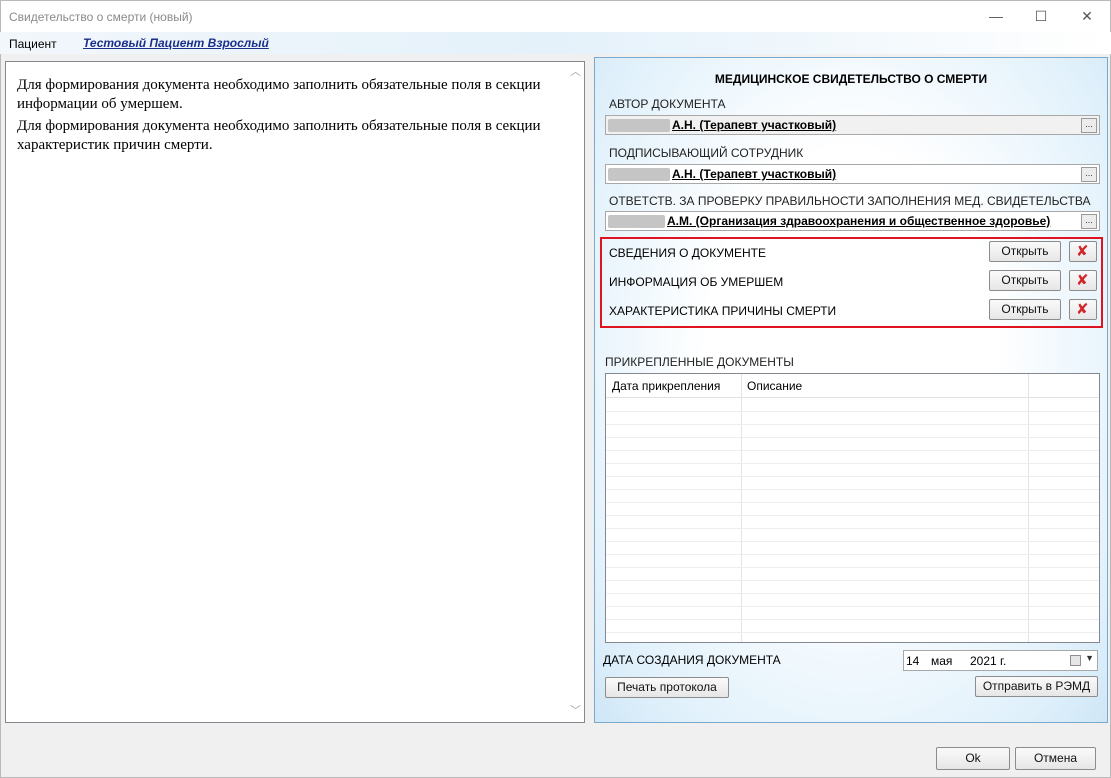 This screenshot has width=1111, height=778. Describe the element at coordinates (988, 661) in the screenshot. I see `date-year: 2021 г.` at that location.